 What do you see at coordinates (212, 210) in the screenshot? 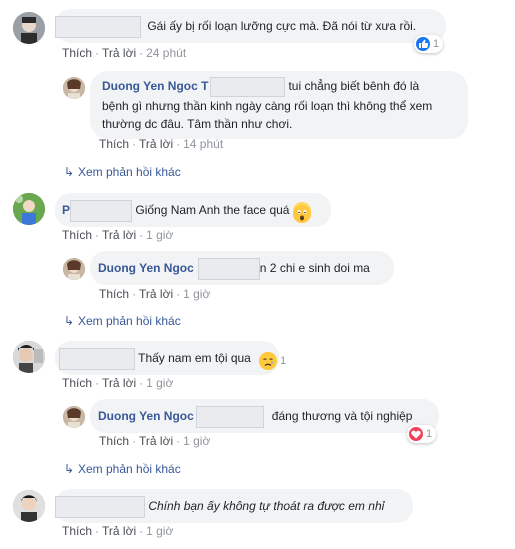
I see `comment-text: Giống Nam Anh the face quá` at bounding box center [212, 210].